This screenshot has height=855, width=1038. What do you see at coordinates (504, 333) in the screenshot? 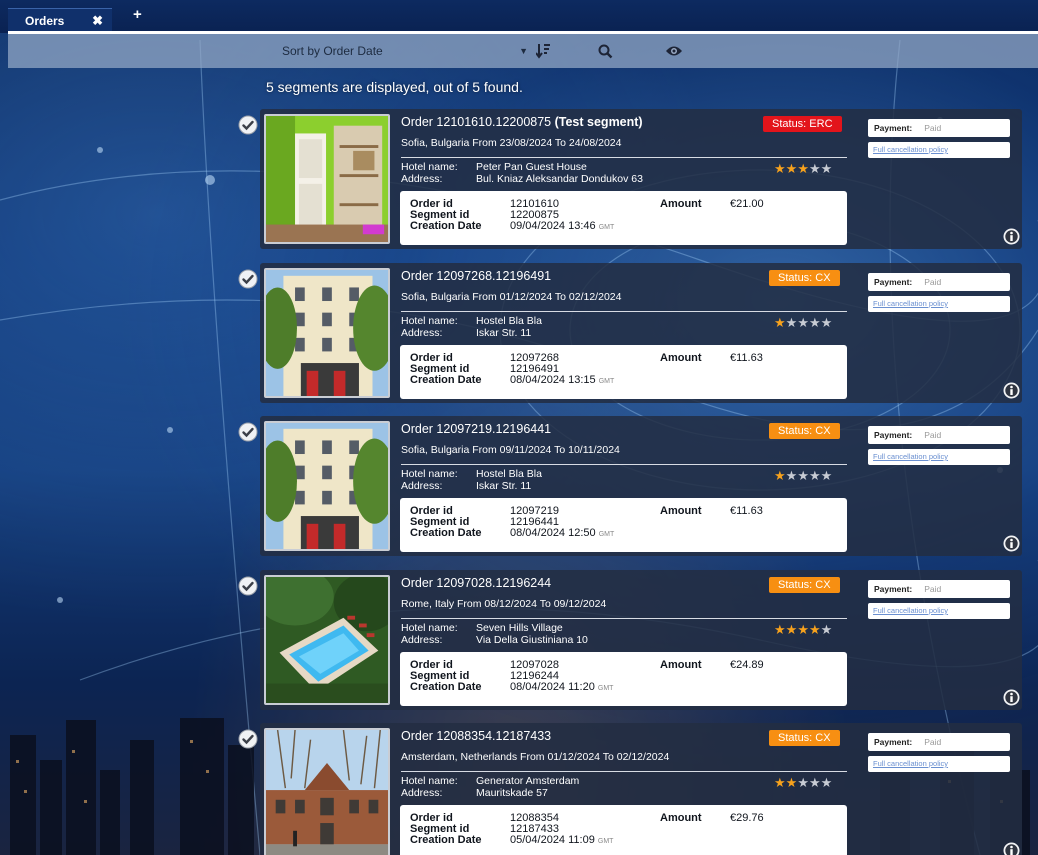
I see `address-value: Iskar Str. 11` at bounding box center [504, 333].